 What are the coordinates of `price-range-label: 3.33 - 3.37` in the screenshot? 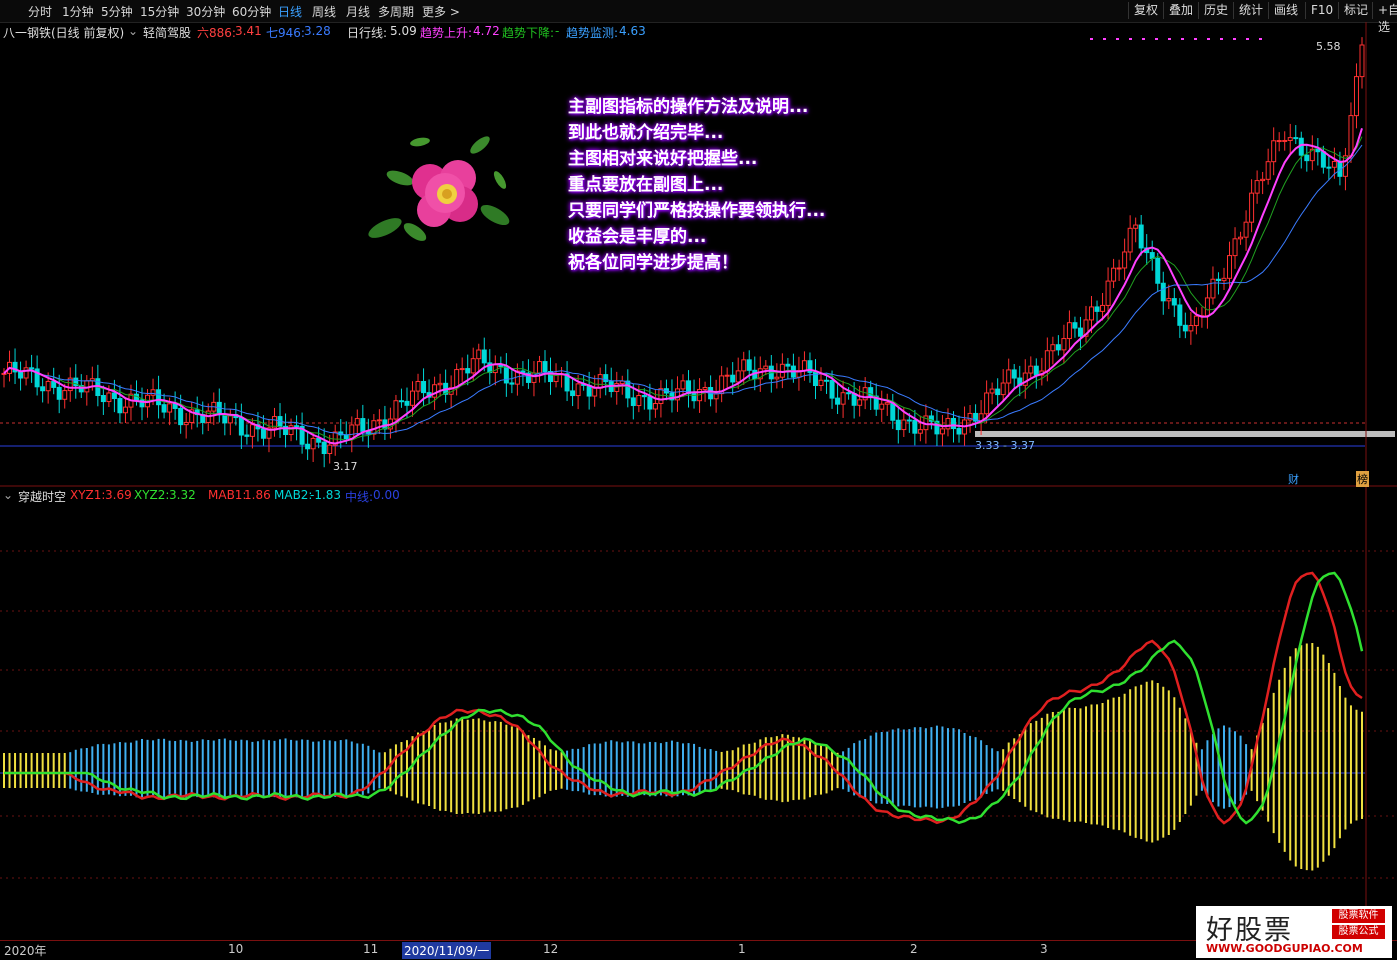 It's located at (1005, 445).